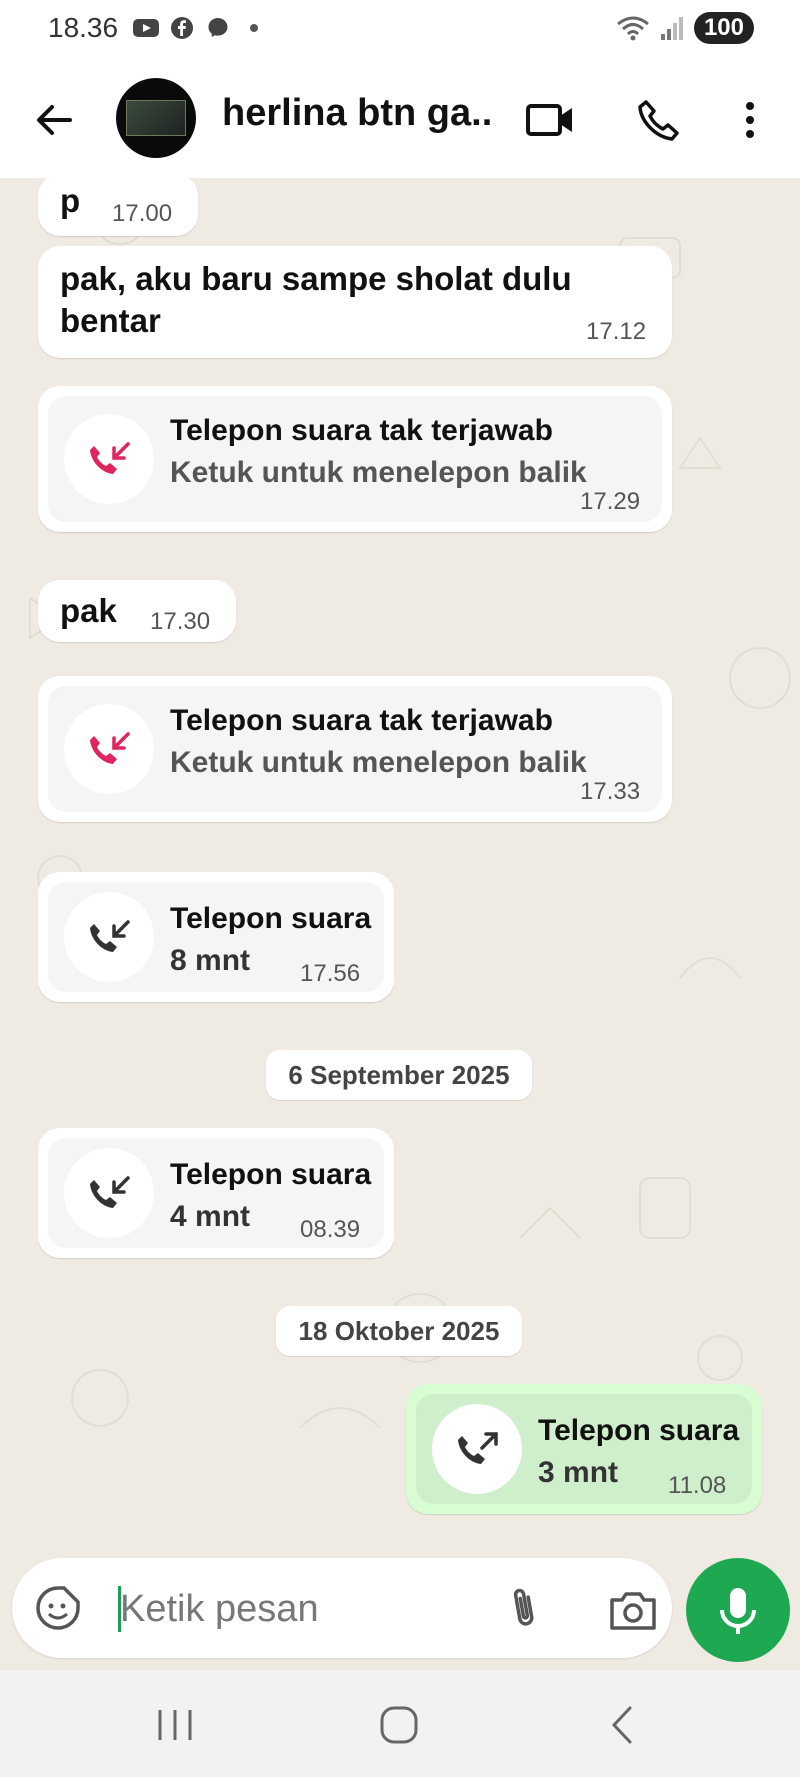 This screenshot has width=800, height=1777. Describe the element at coordinates (316, 278) in the screenshot. I see `message-text: pak, aku baru sampe sholat dulu` at that location.